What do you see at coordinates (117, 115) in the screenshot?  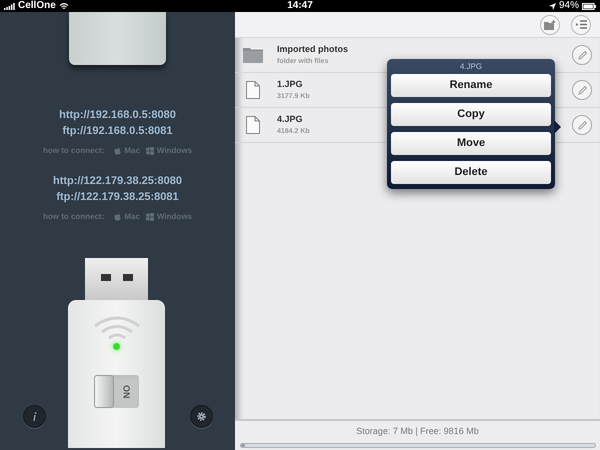 I see `http-address: http://192.168.0.5:8080` at bounding box center [117, 115].